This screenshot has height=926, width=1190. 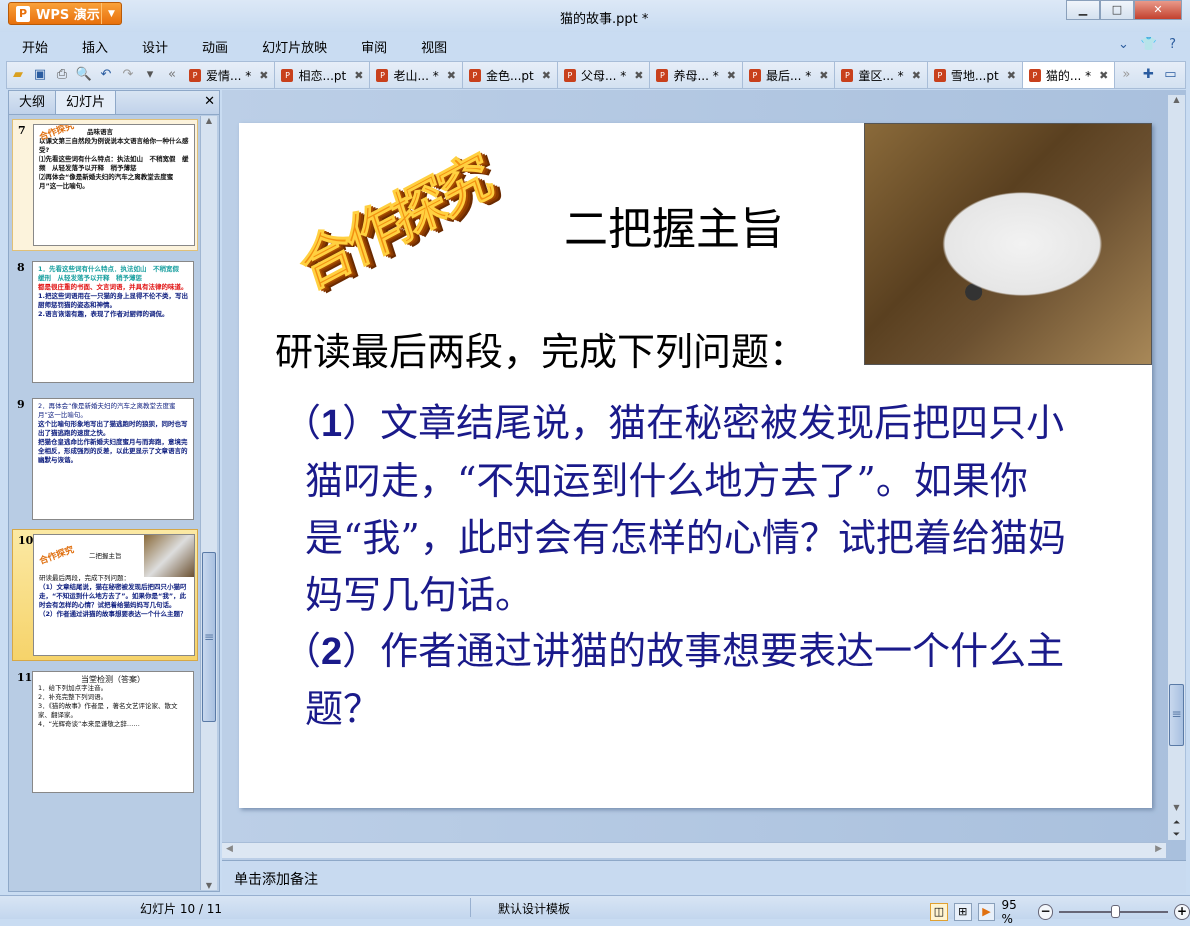 I want to click on question-2: （2）作者通过讲猫的故事想要表达一个什么主题？, so click(x=683, y=680).